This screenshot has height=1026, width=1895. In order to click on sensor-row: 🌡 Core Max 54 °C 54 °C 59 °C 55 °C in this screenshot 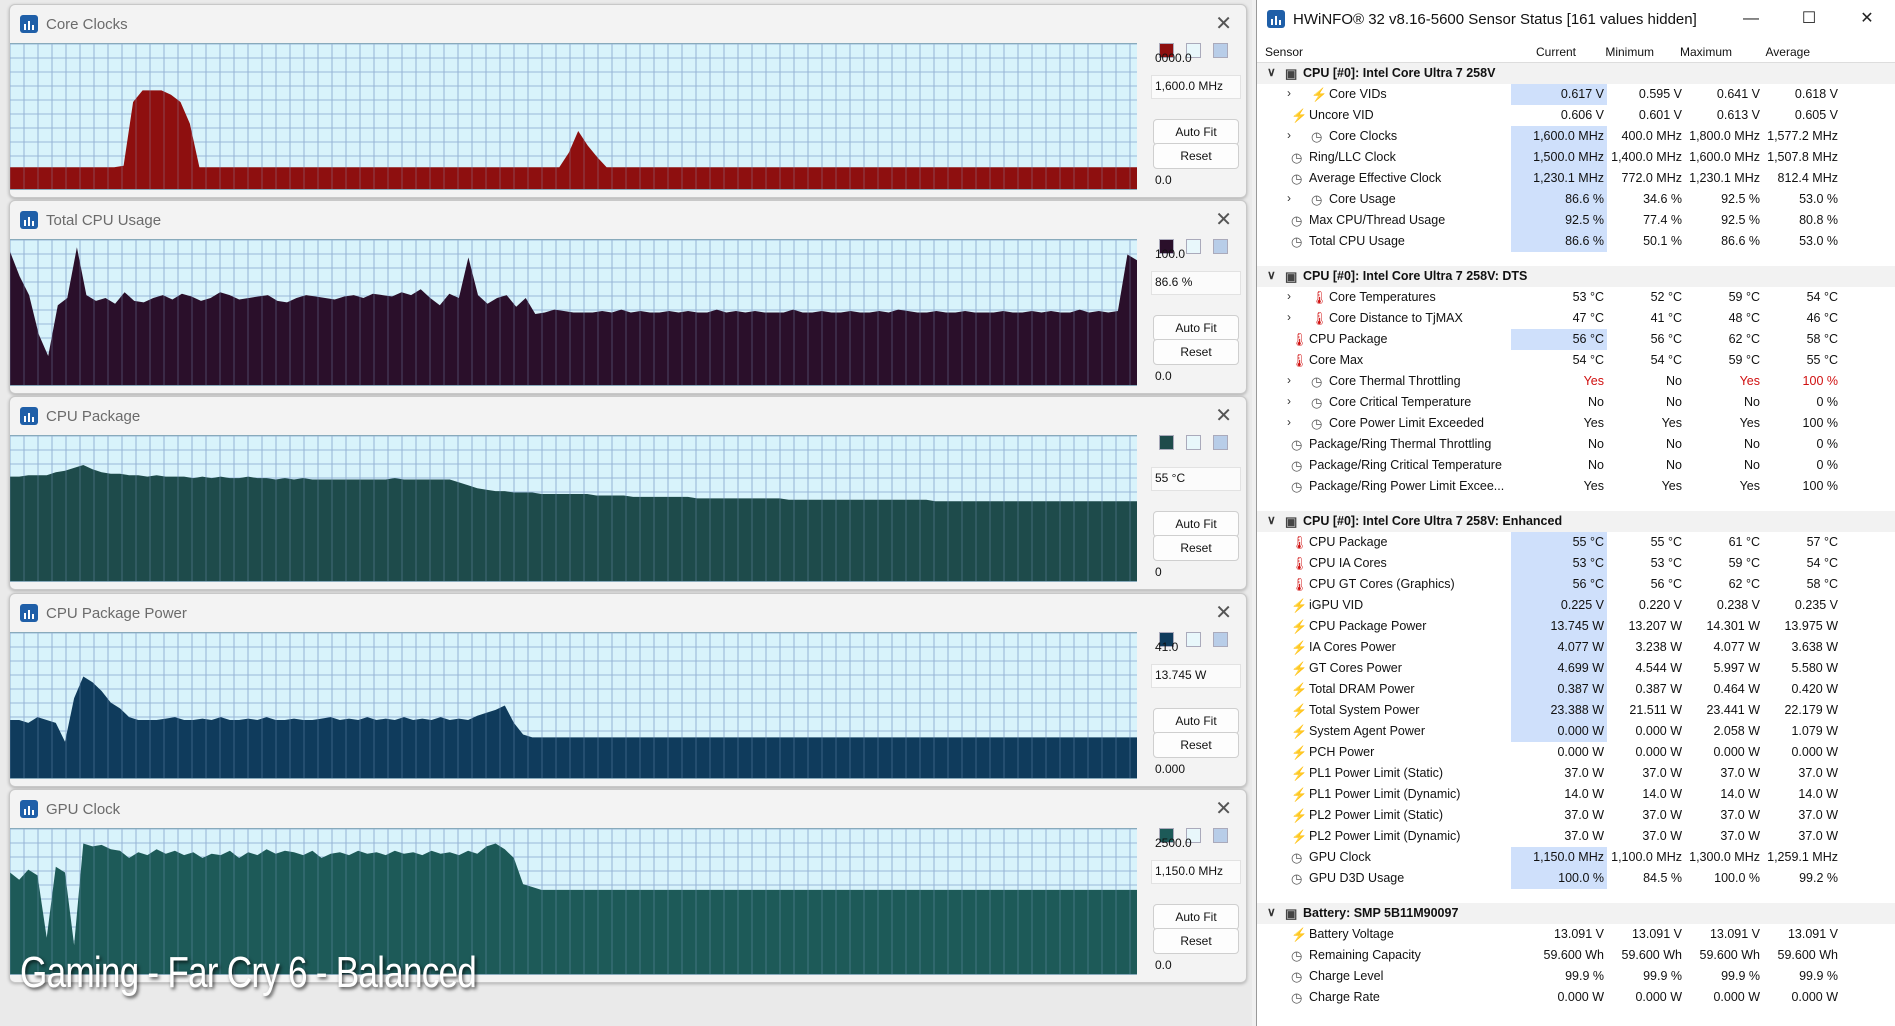, I will do `click(1576, 360)`.